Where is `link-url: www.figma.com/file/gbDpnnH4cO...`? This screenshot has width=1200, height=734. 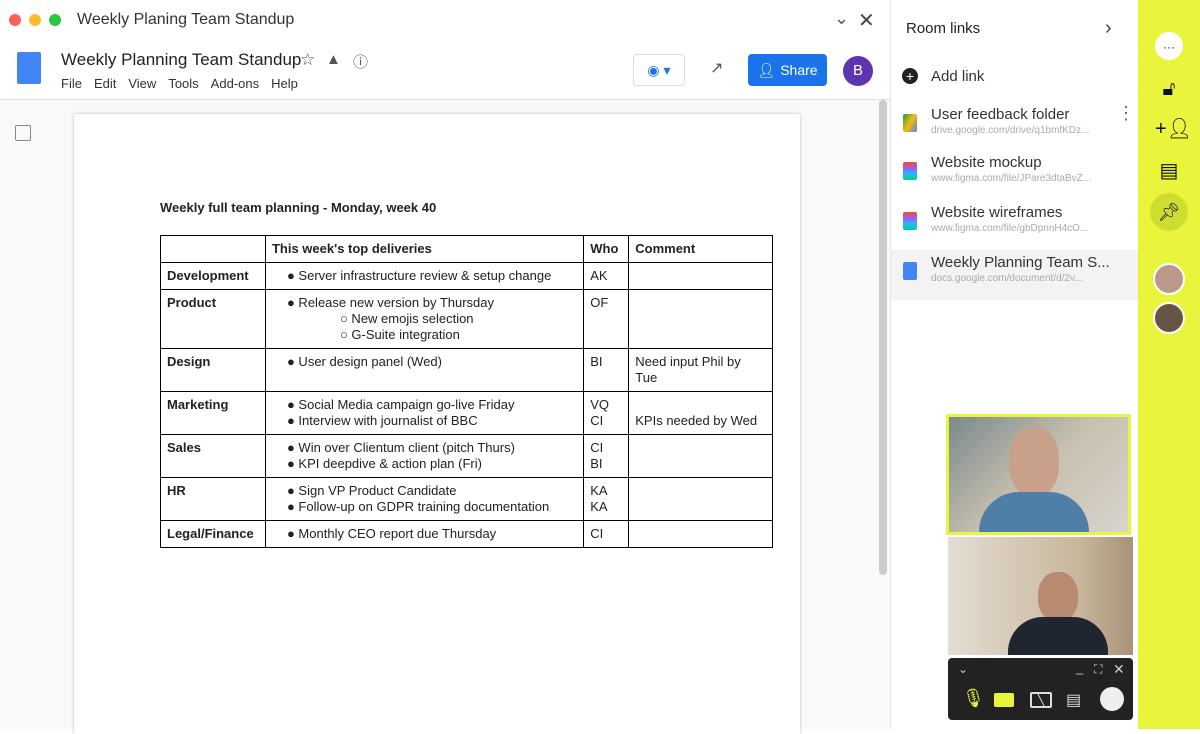 link-url: www.figma.com/file/gbDpnnH4cO... is located at coordinates (1010, 228).